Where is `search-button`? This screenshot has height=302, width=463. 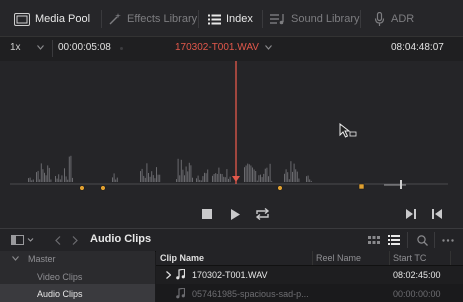 search-button is located at coordinates (422, 240).